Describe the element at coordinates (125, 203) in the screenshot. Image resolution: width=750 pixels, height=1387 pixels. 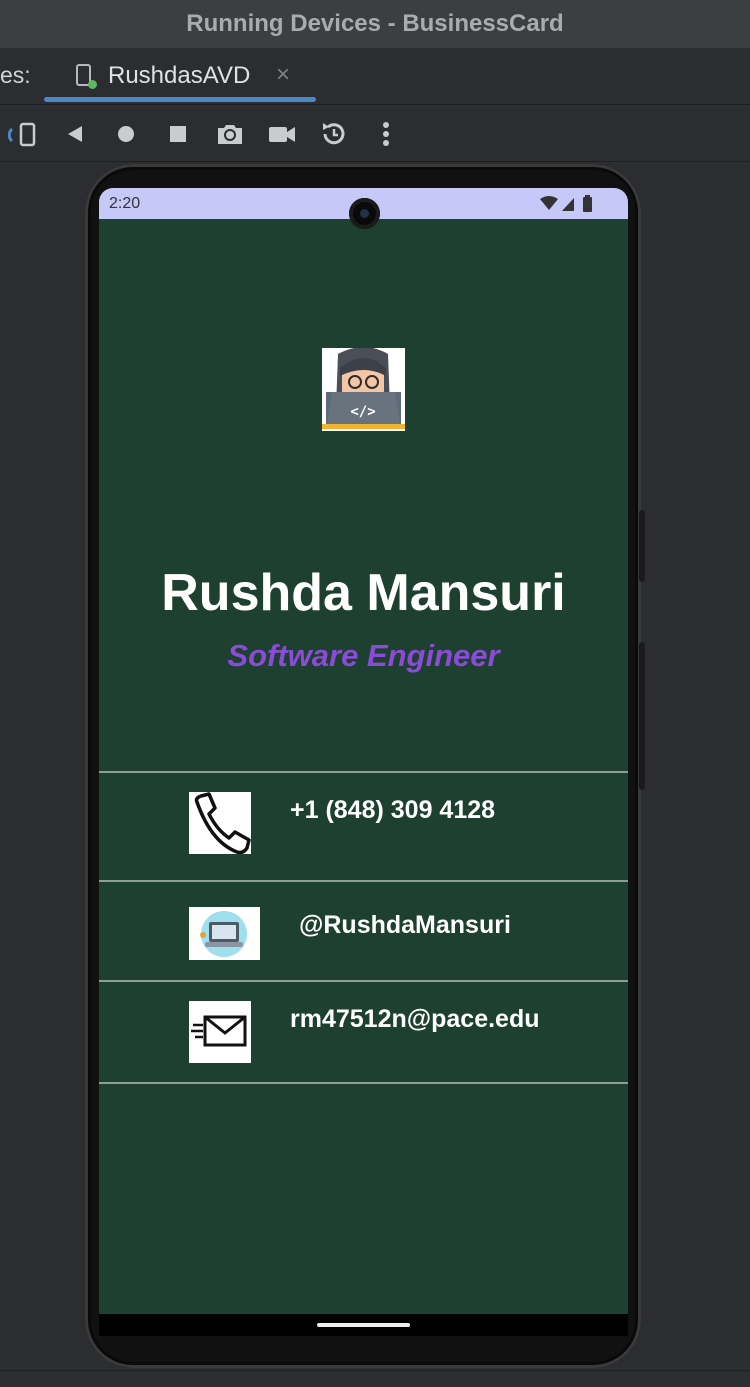
I see `status-time: 2:20` at that location.